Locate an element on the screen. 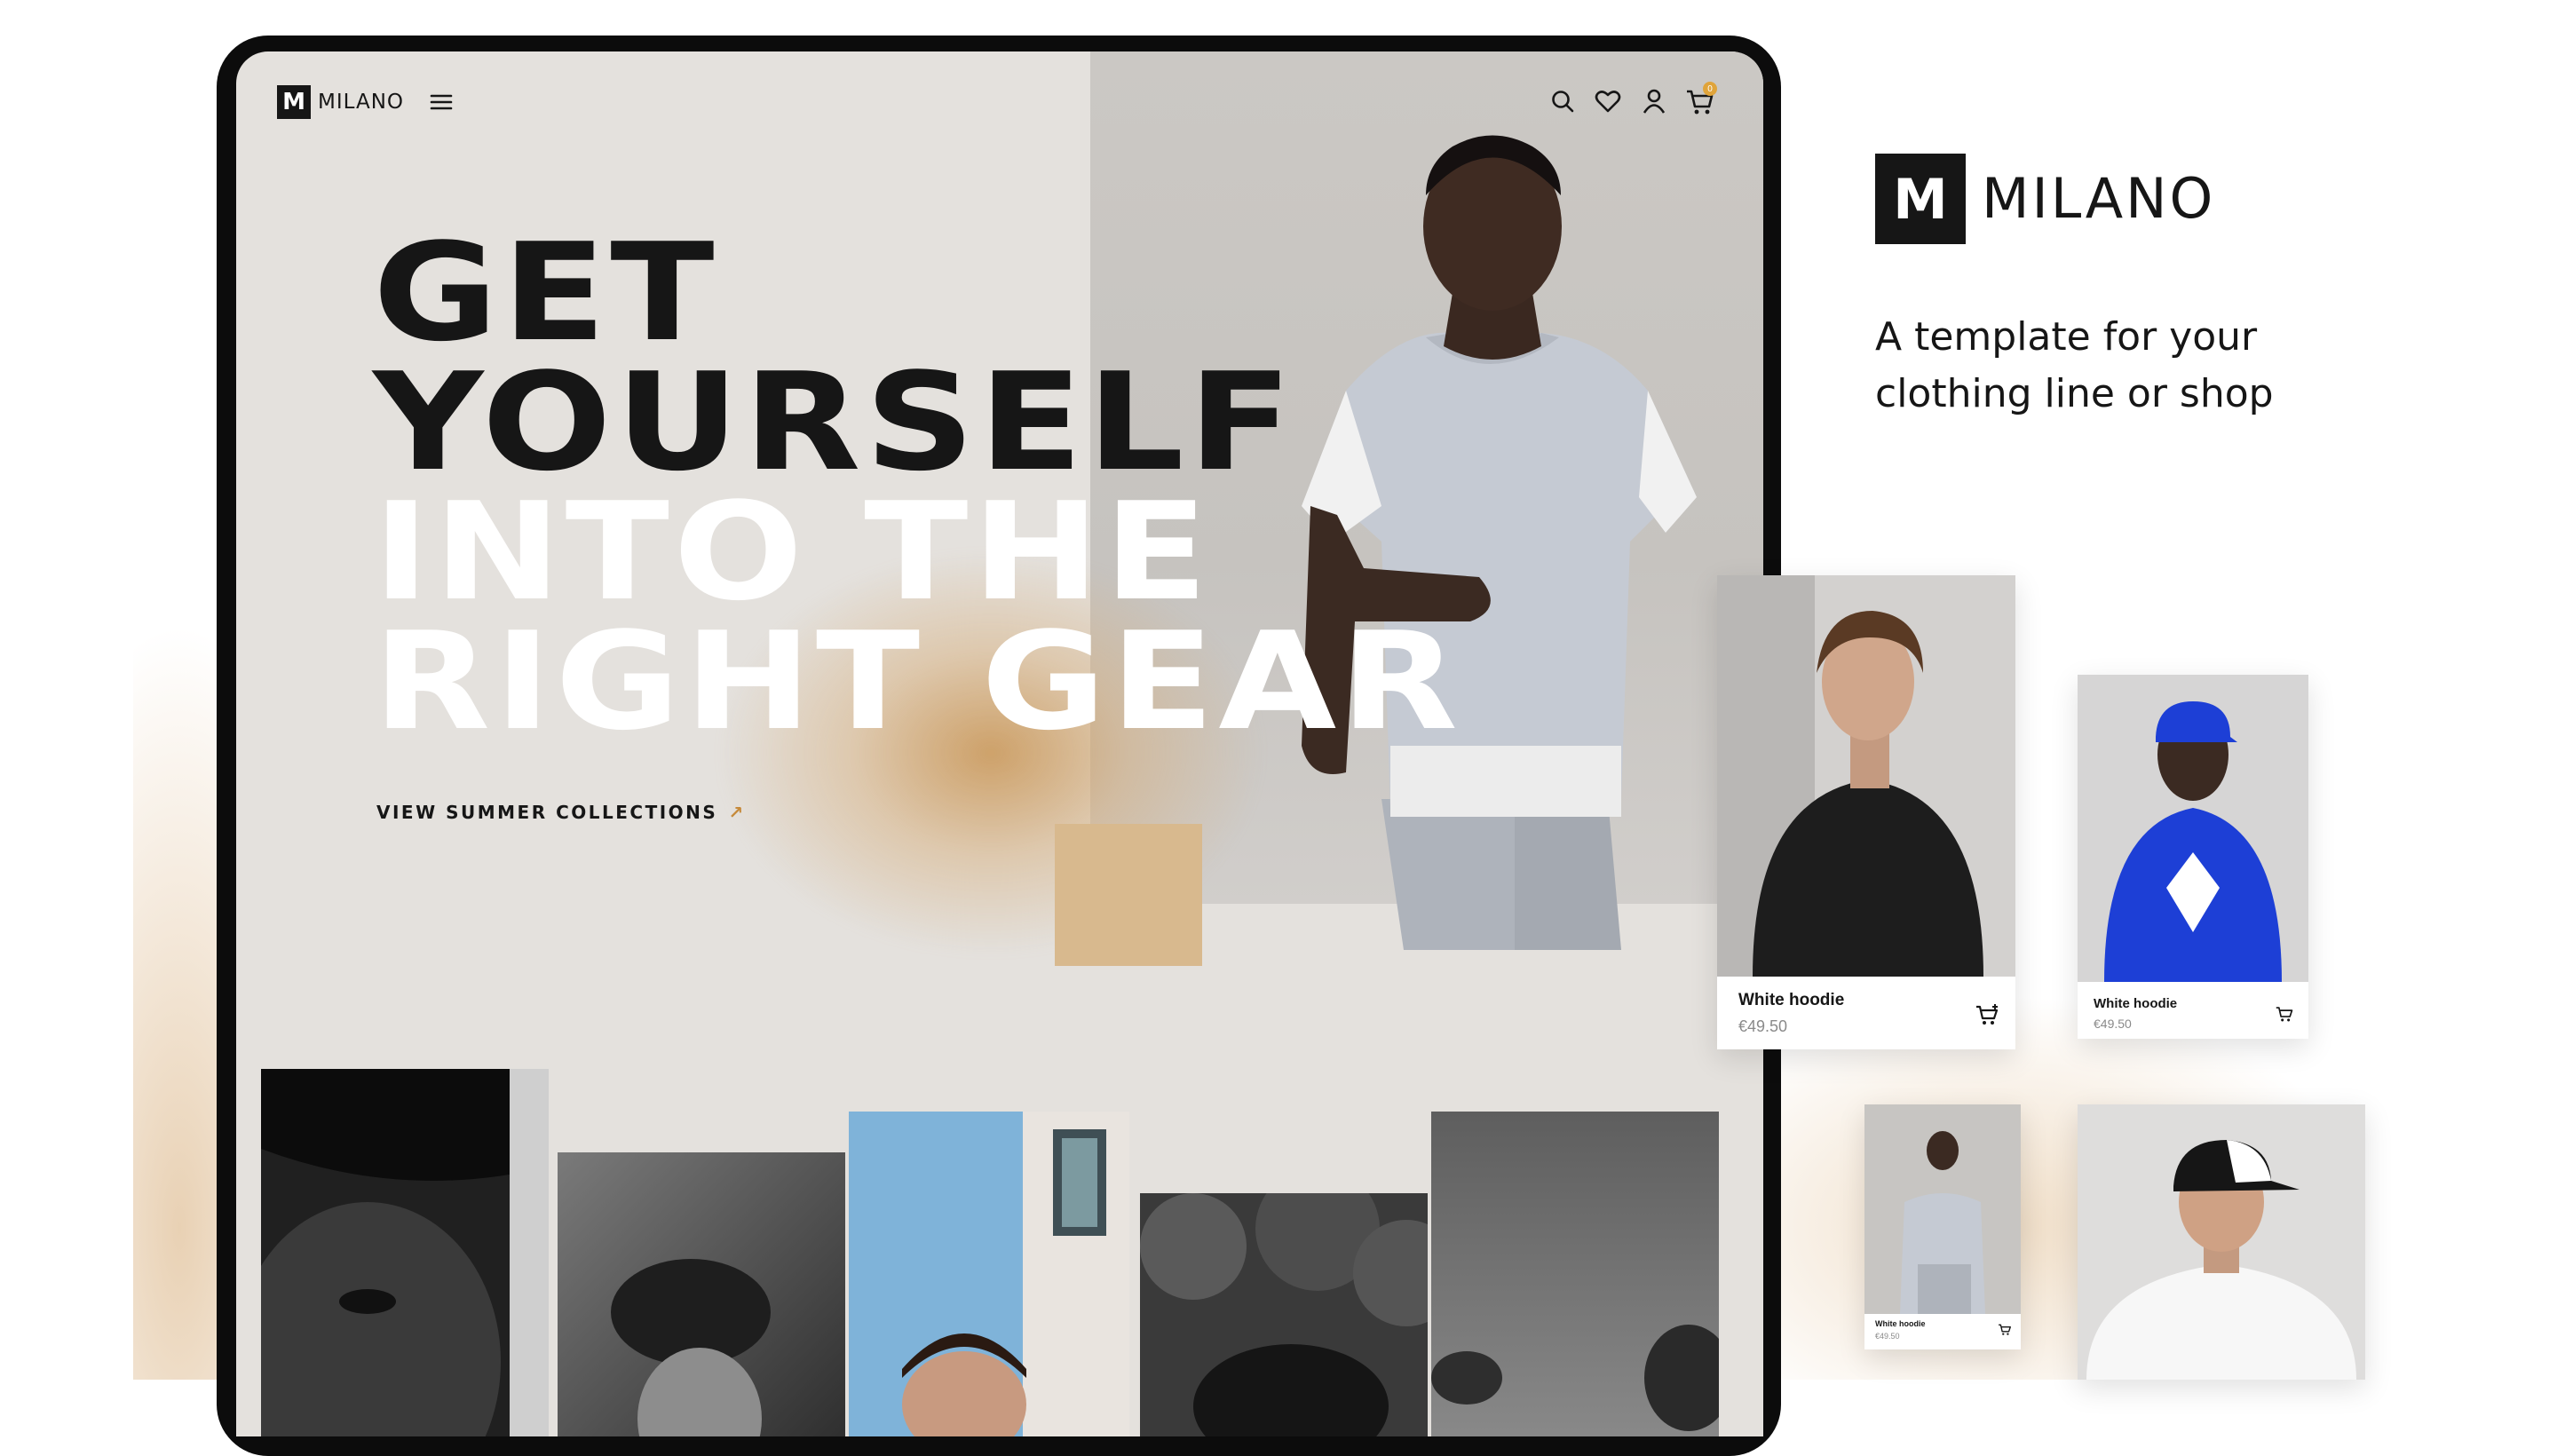 The width and height of the screenshot is (2557, 1456). product-name-3: White hoodie is located at coordinates (1900, 1323).